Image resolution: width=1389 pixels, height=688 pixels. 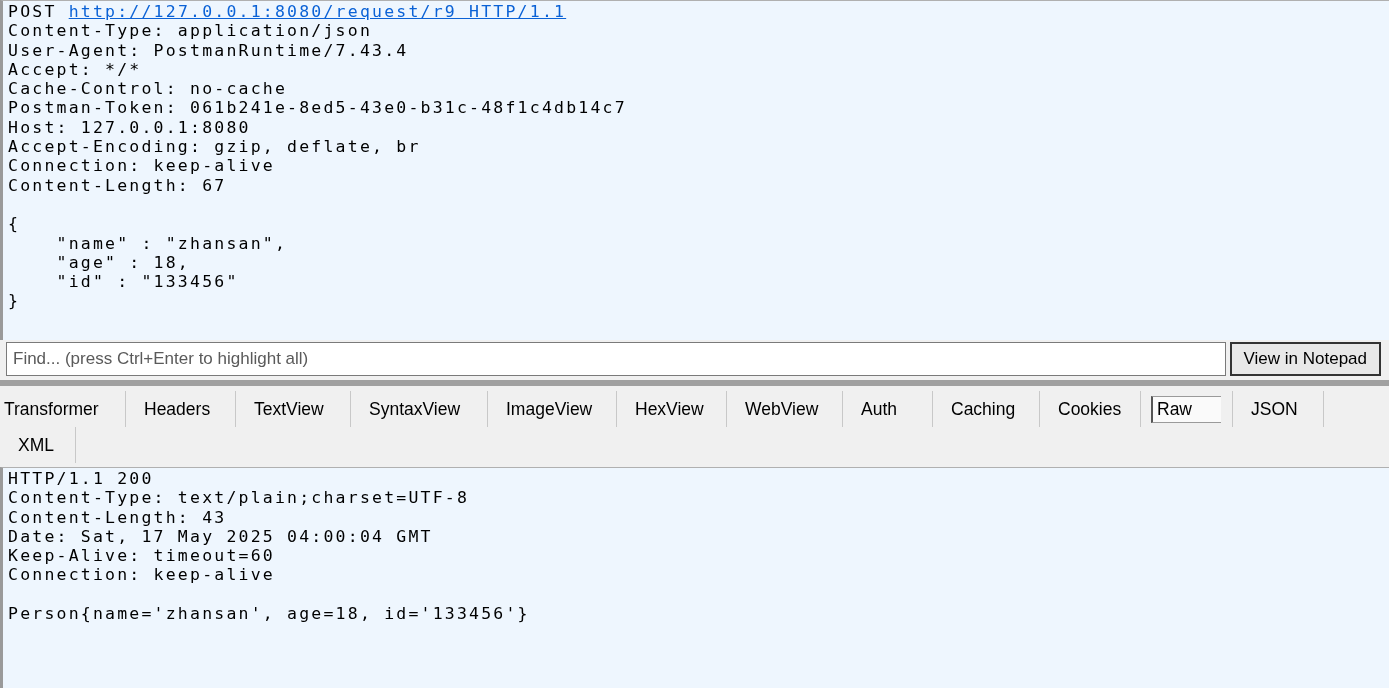 I want to click on text-line: "name" : "zhansan",, so click(x=171, y=243).